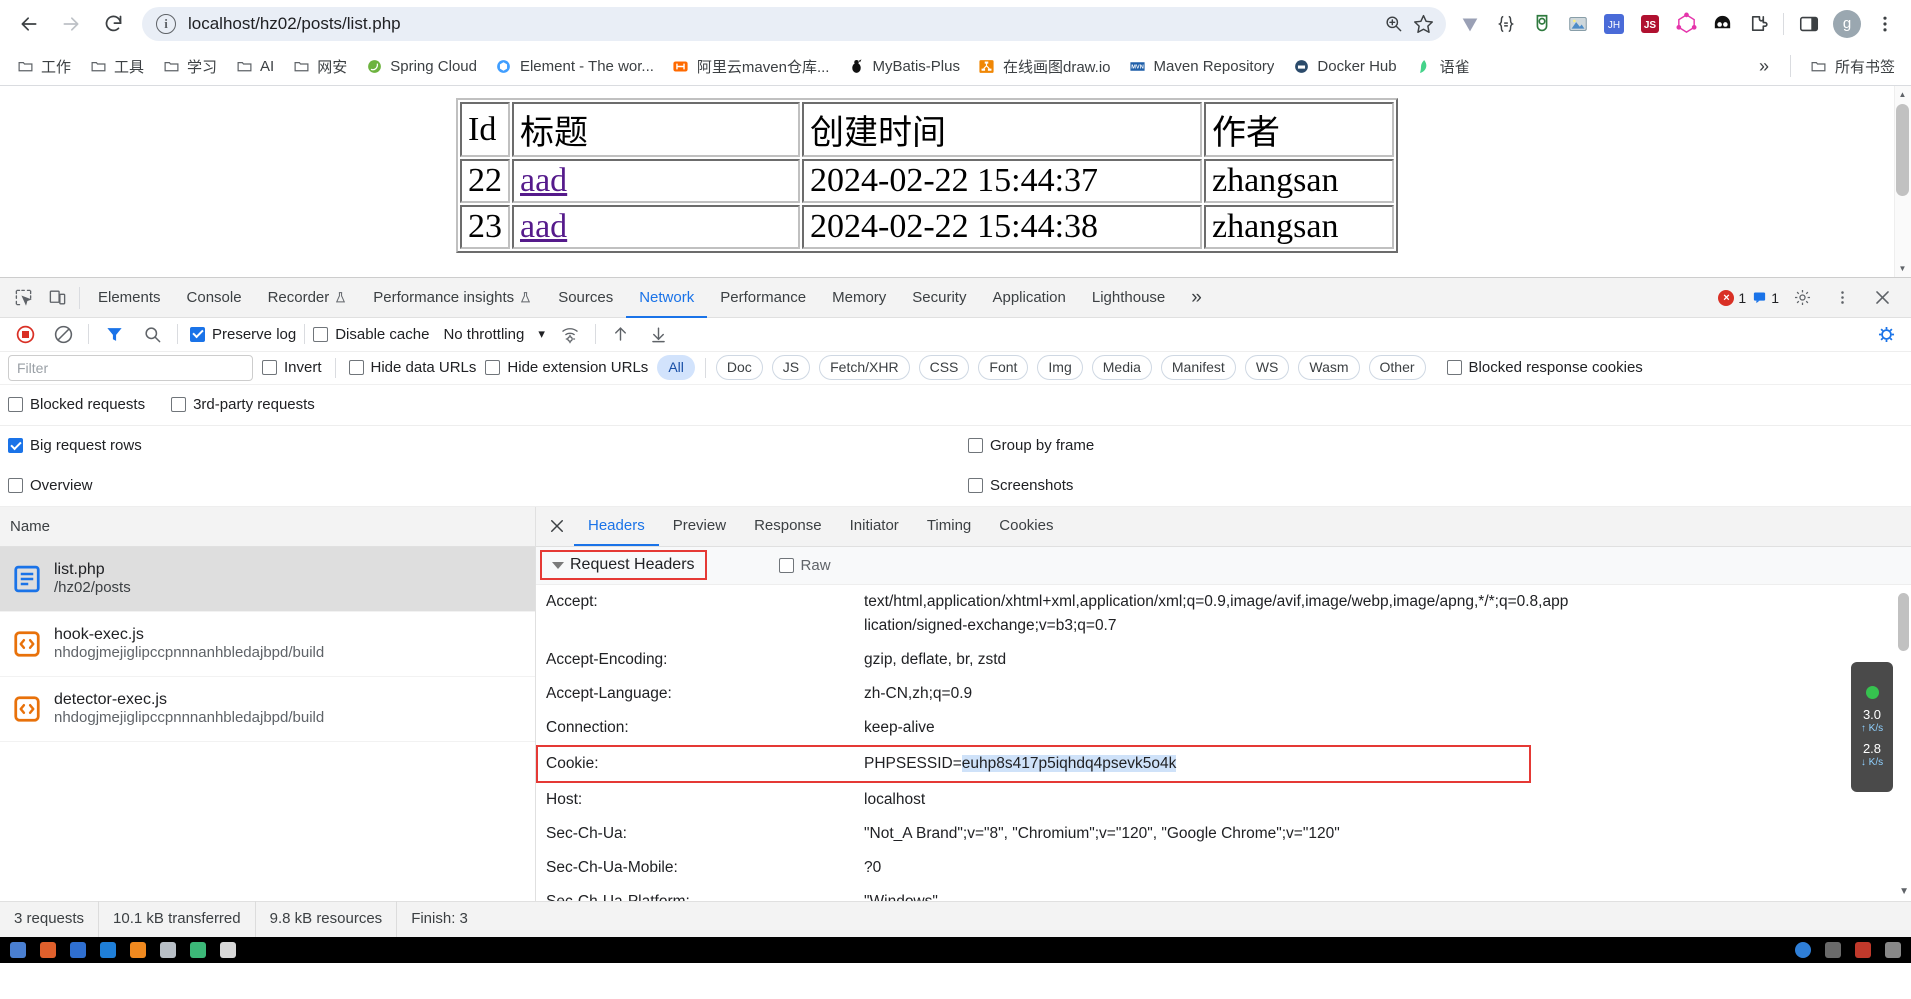 The width and height of the screenshot is (1911, 999). I want to click on tab-recorder: Recorder, so click(308, 298).